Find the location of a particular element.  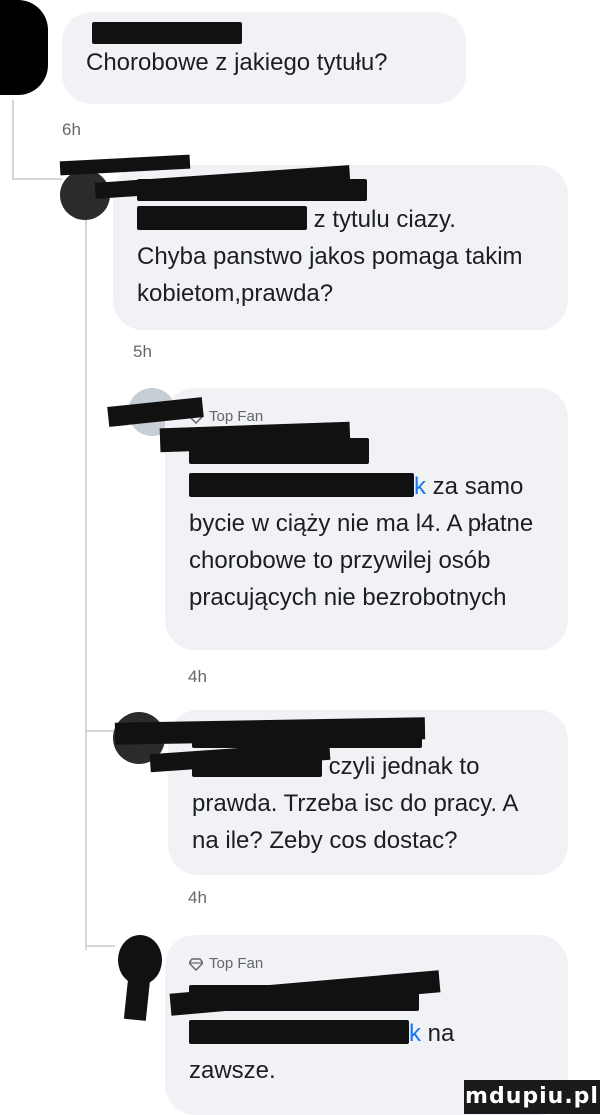

avatar is located at coordinates (24, 47).